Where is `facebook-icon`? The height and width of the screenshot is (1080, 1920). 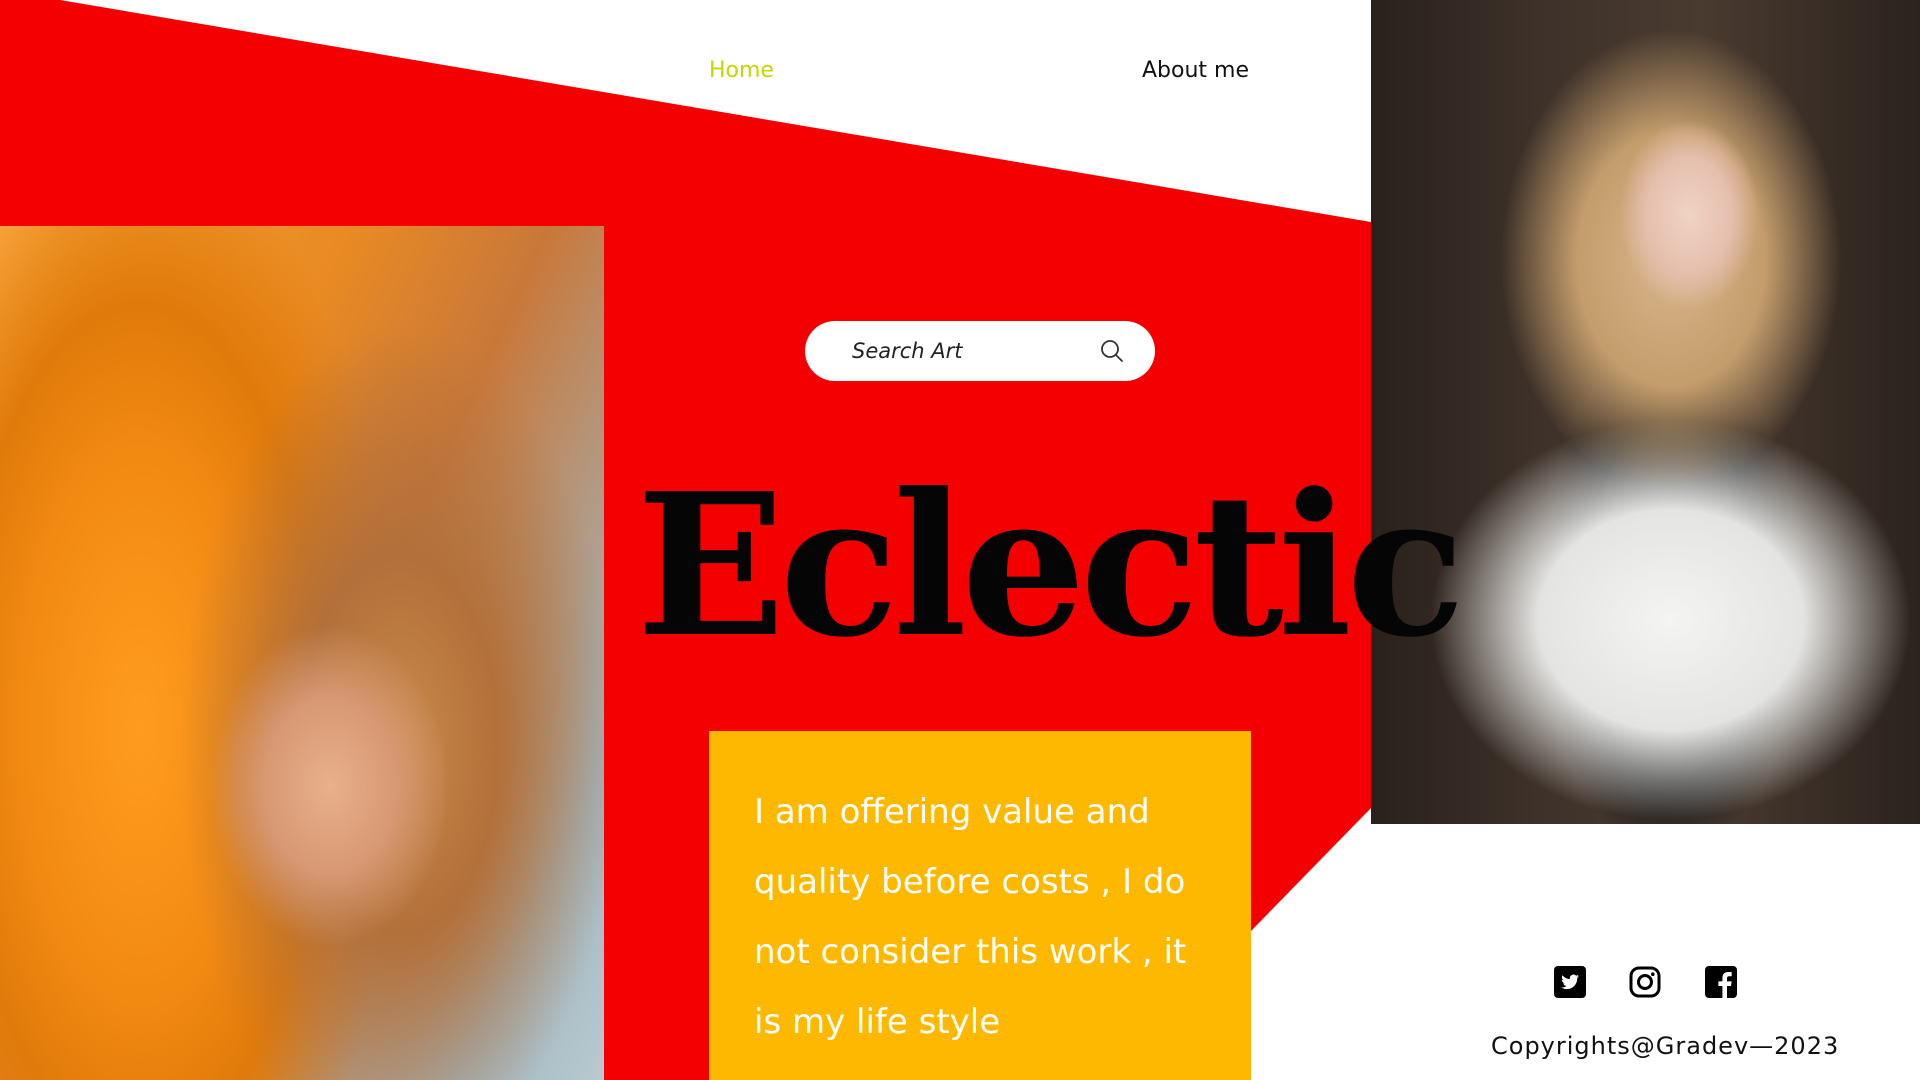 facebook-icon is located at coordinates (1721, 982).